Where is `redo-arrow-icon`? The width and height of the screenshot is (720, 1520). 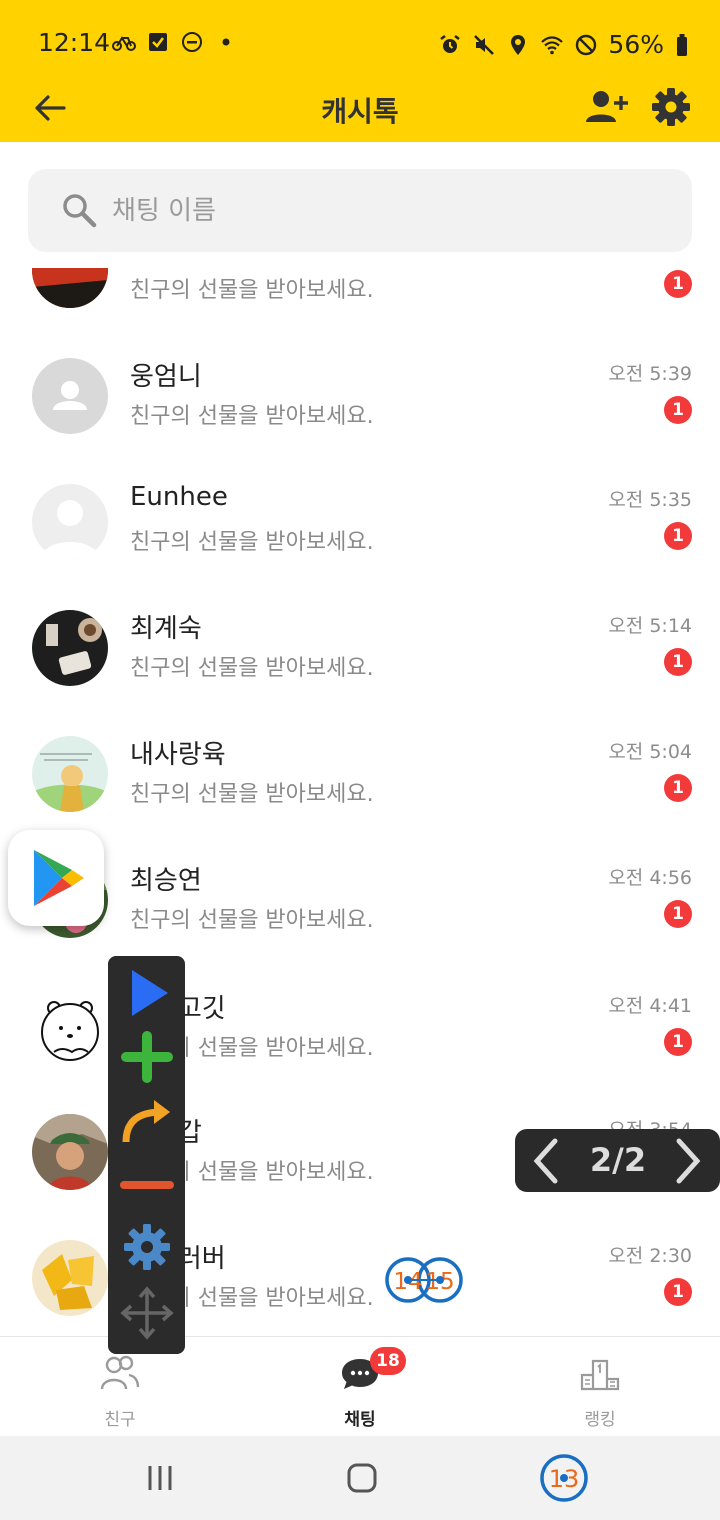
redo-arrow-icon is located at coordinates (147, 1121).